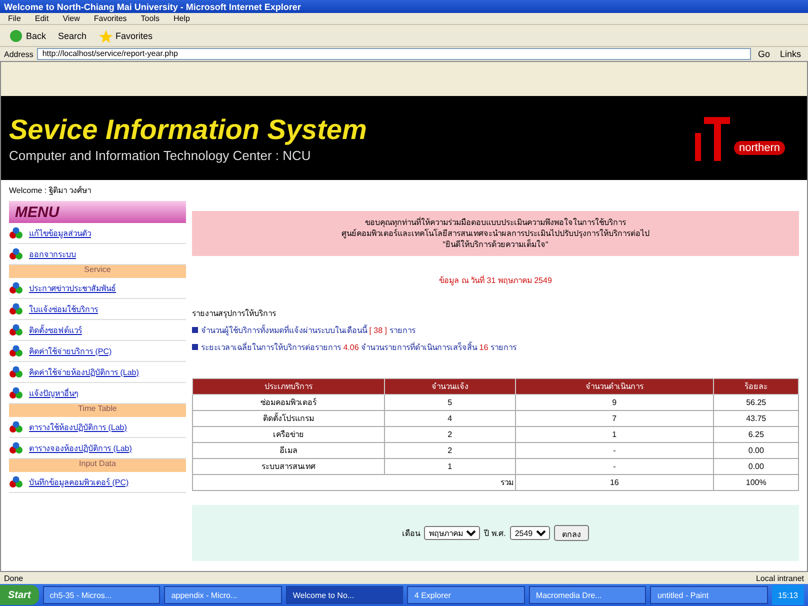 This screenshot has height=606, width=808. What do you see at coordinates (105, 35) in the screenshot?
I see `star-icon` at bounding box center [105, 35].